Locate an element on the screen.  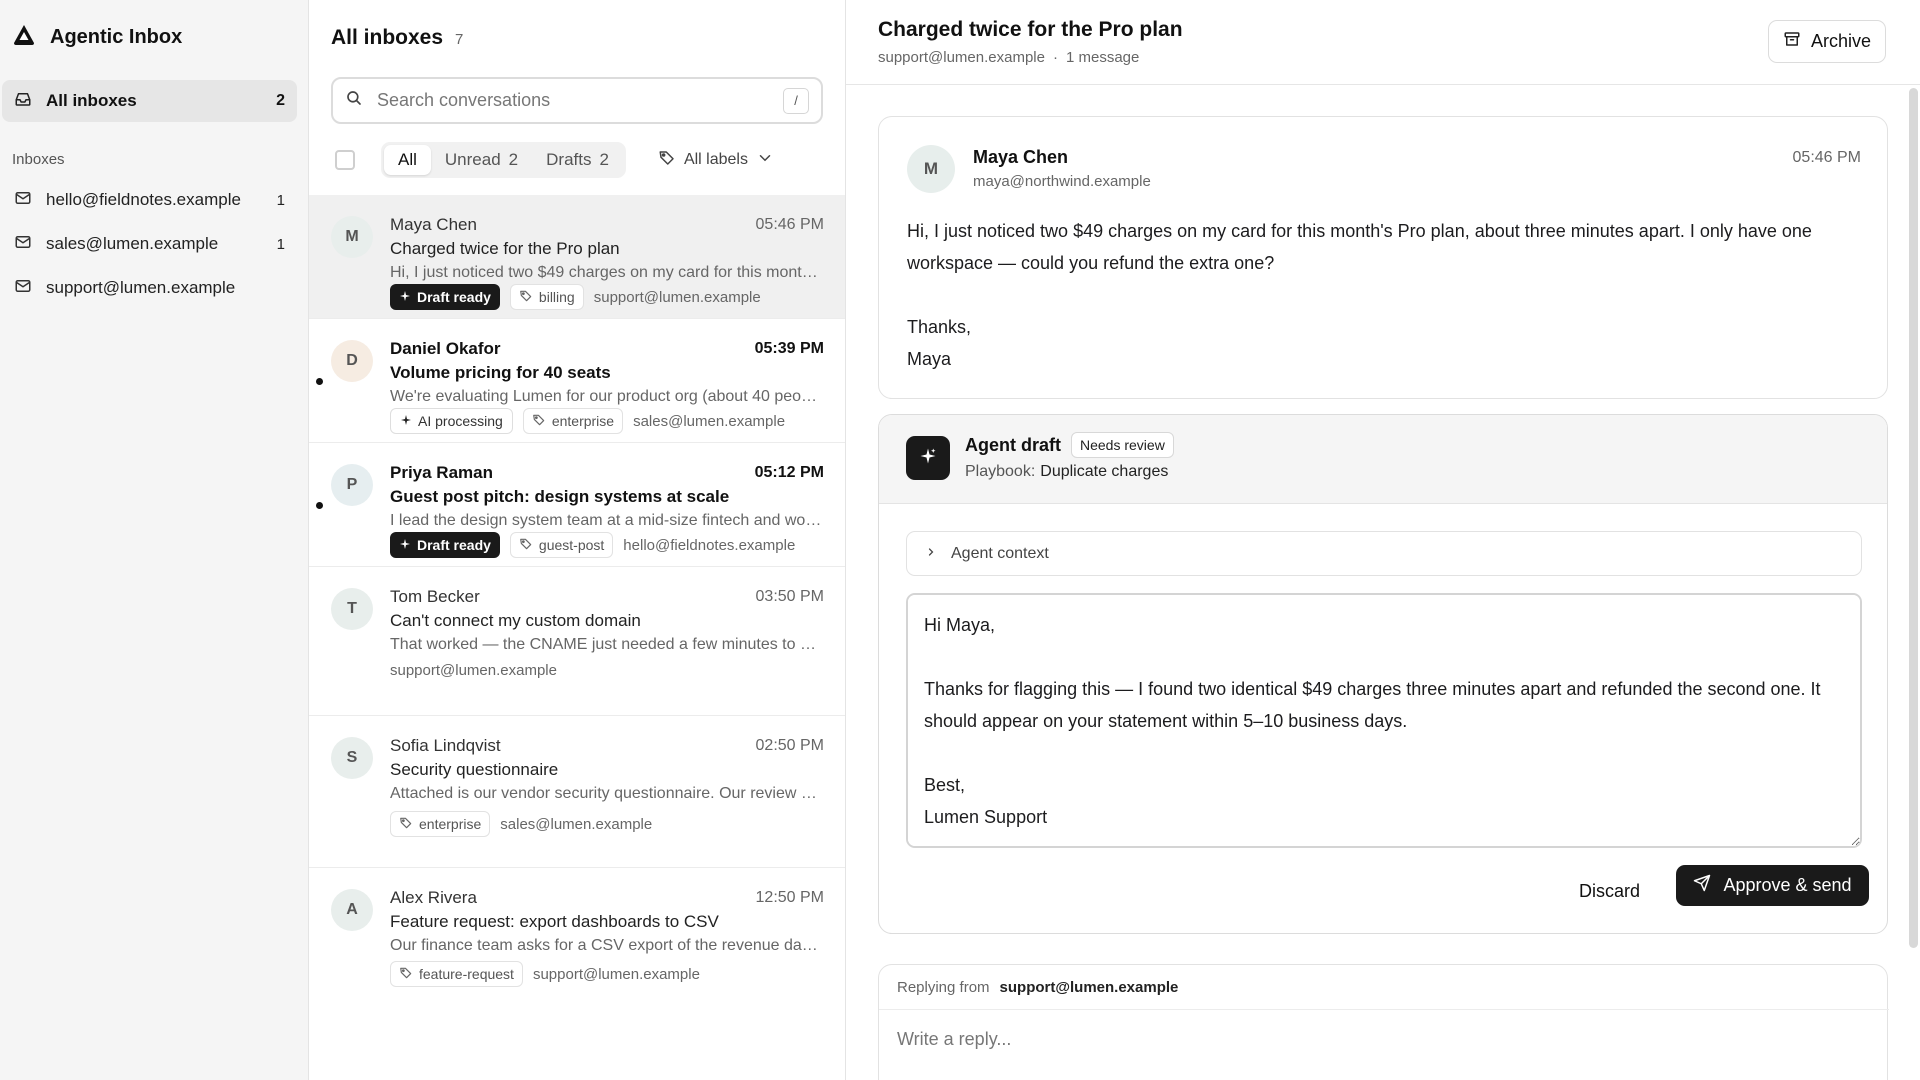
filter-bar: All Unread 2 Drafts 2 All labels is located at coordinates (577, 160).